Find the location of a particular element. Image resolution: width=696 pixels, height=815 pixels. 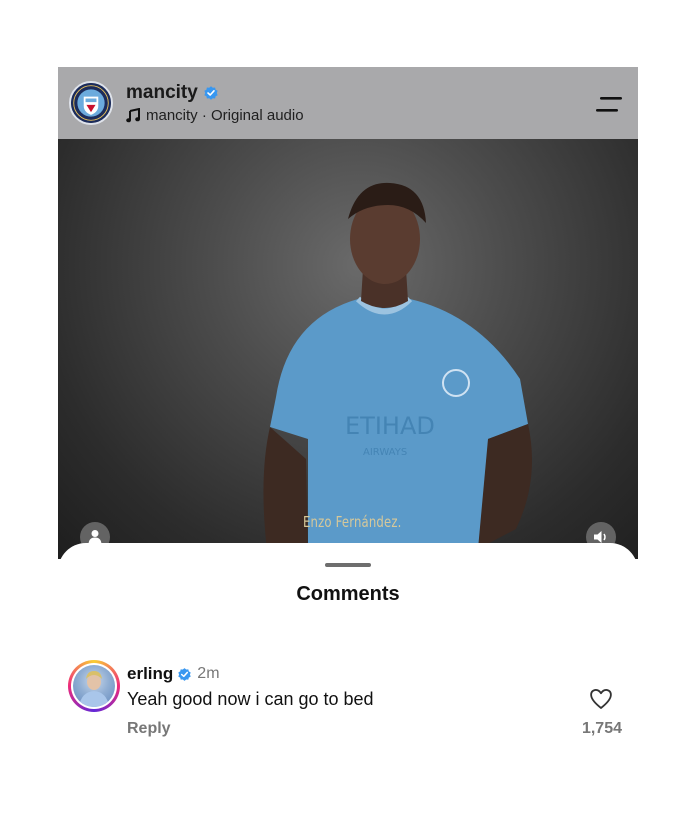

avatar-ring-gap is located at coordinates (94, 686).